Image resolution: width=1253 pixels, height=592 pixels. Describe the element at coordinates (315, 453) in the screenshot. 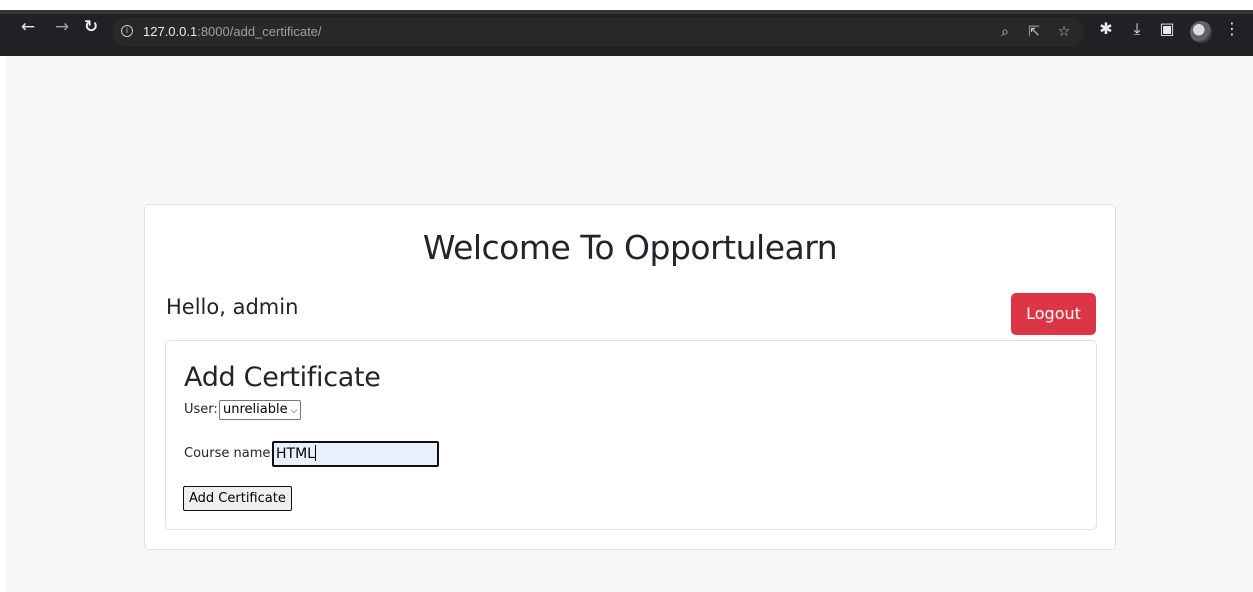

I see `text-cursor` at that location.